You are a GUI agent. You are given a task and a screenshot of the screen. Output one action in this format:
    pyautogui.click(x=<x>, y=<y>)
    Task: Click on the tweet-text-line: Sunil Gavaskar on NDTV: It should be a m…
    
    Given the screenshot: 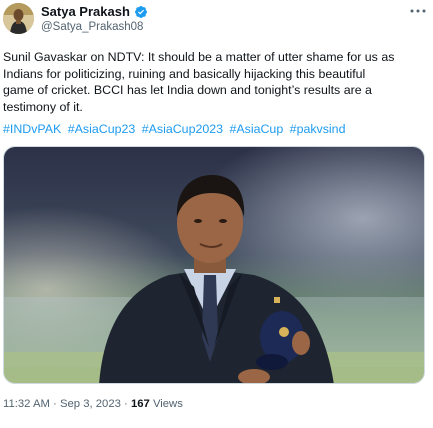 What is the action you would take?
    pyautogui.click(x=199, y=57)
    